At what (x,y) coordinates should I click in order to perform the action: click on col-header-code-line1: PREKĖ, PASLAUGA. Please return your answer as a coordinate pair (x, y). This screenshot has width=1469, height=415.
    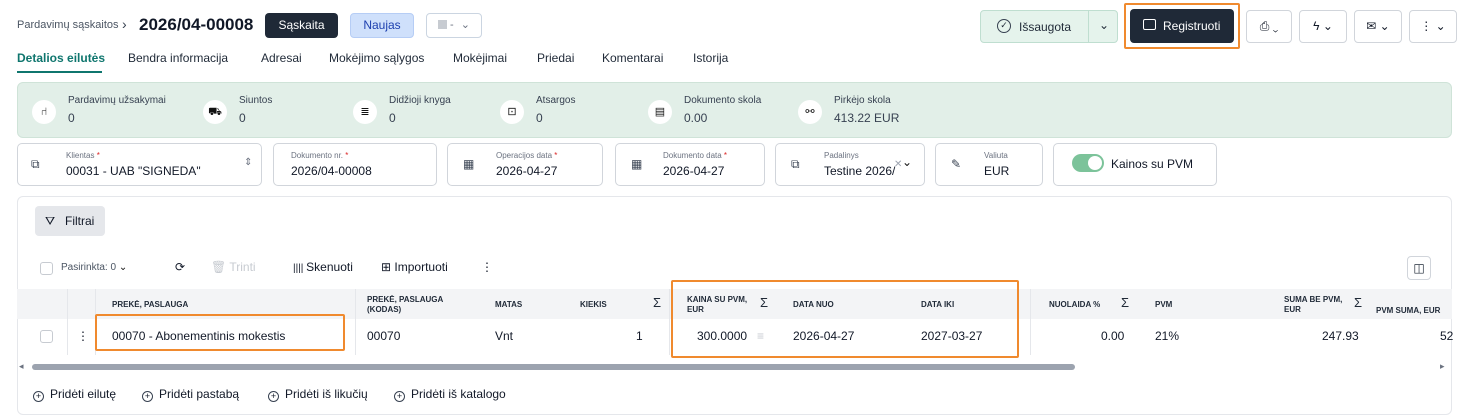
    Looking at the image, I should click on (405, 299).